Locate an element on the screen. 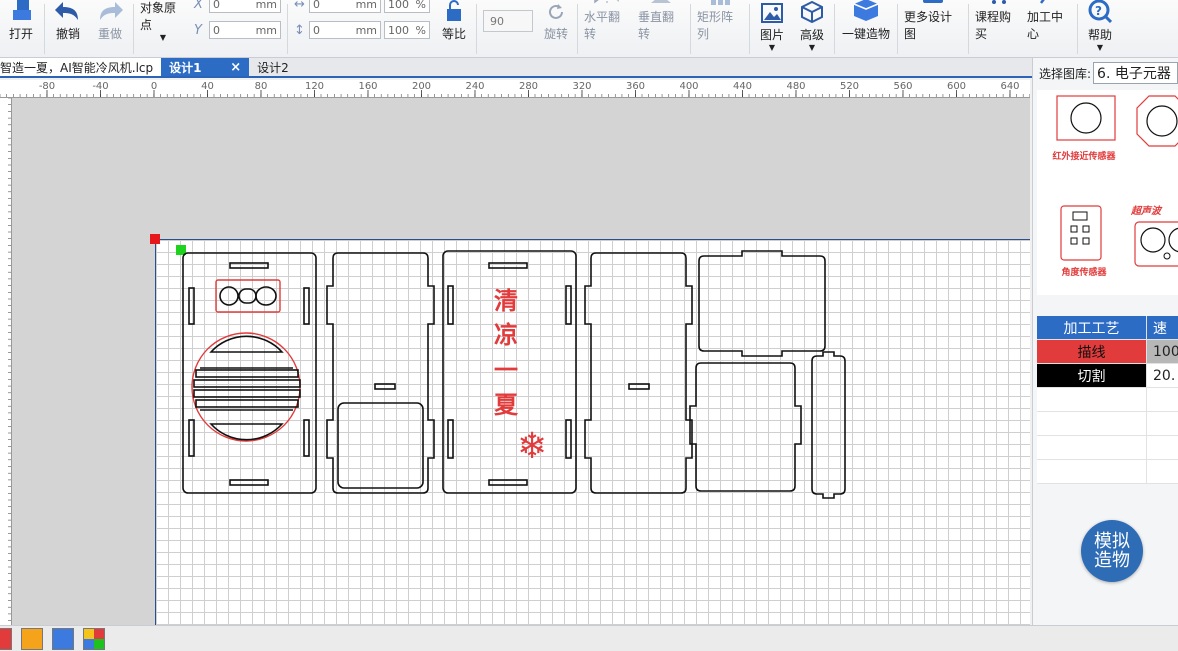 This screenshot has height=651, width=1178. y-label: Y is located at coordinates (198, 30).